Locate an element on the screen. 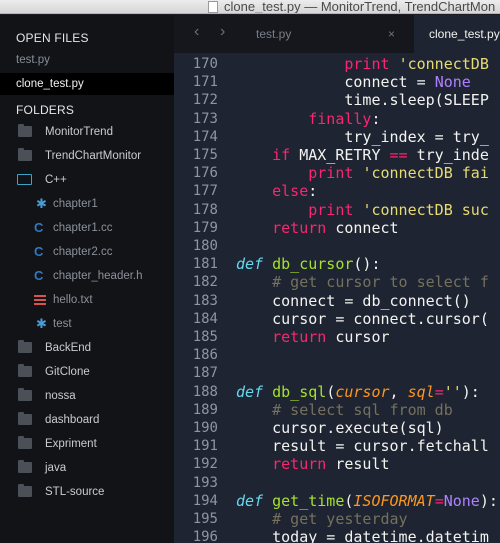  folder-dashboard: dashboard is located at coordinates (87, 420).